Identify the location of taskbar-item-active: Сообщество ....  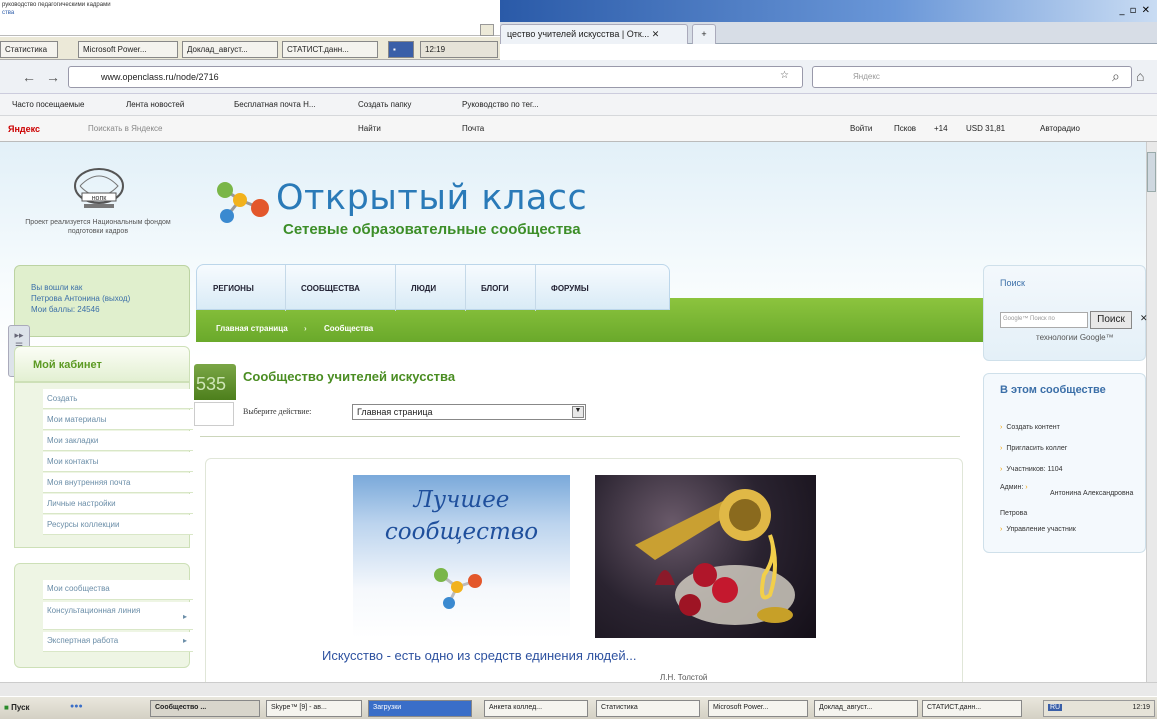
(205, 708).